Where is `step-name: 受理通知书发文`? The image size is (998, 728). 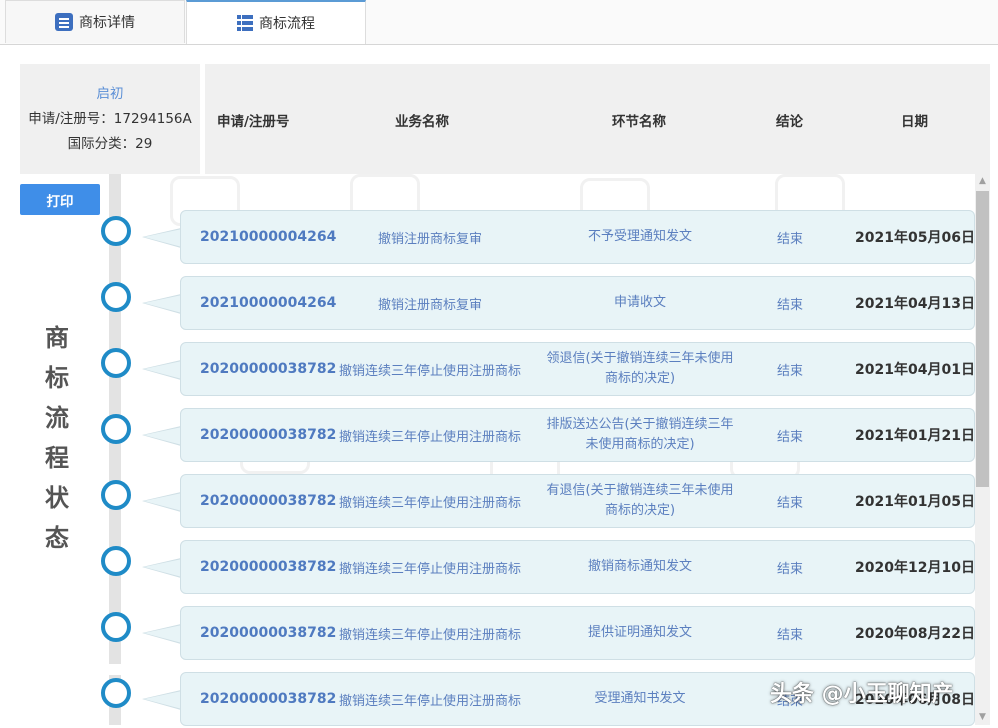 step-name: 受理通知书发文 is located at coordinates (640, 698).